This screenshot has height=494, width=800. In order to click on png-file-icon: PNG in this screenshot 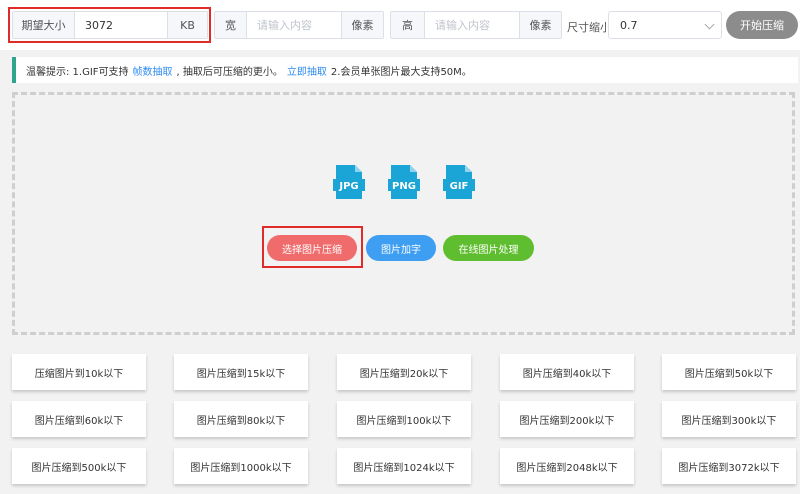, I will do `click(404, 182)`.